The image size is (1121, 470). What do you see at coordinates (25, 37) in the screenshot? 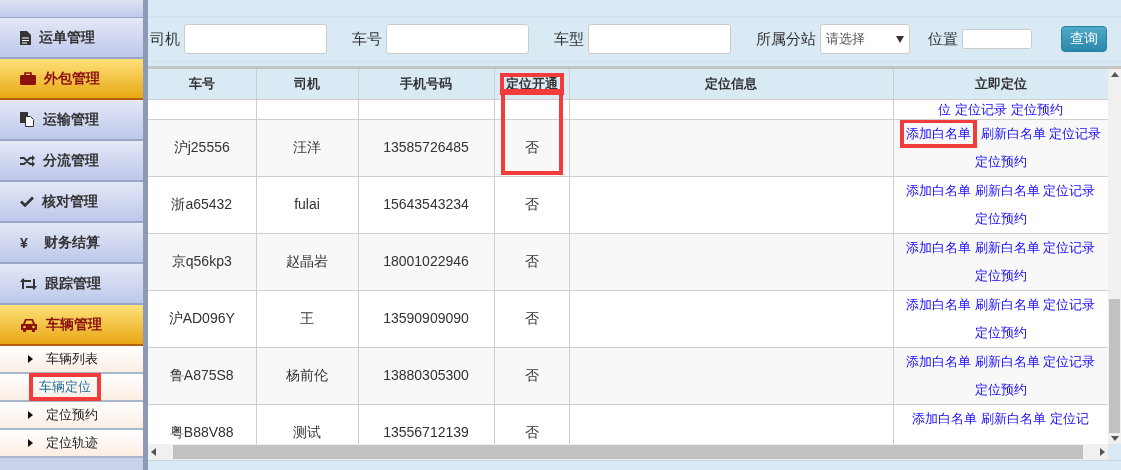
I see `document-icon` at bounding box center [25, 37].